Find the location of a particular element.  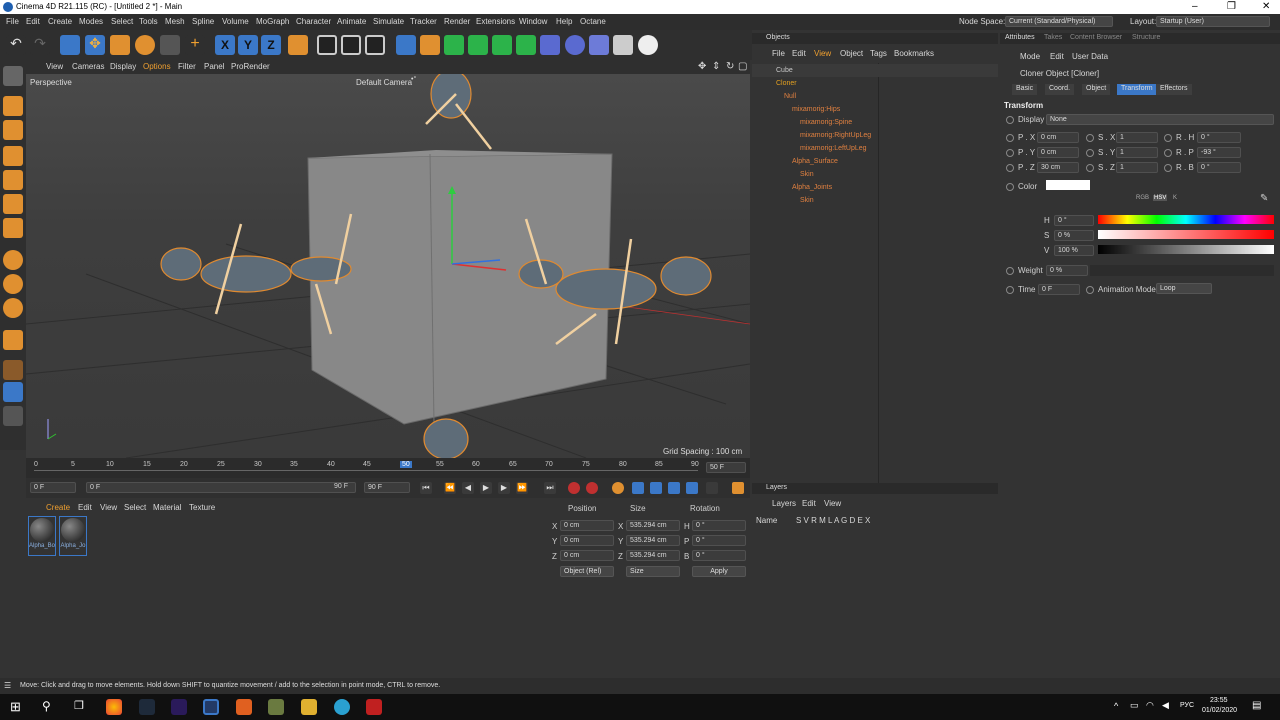

after-effects-icon is located at coordinates (179, 707).